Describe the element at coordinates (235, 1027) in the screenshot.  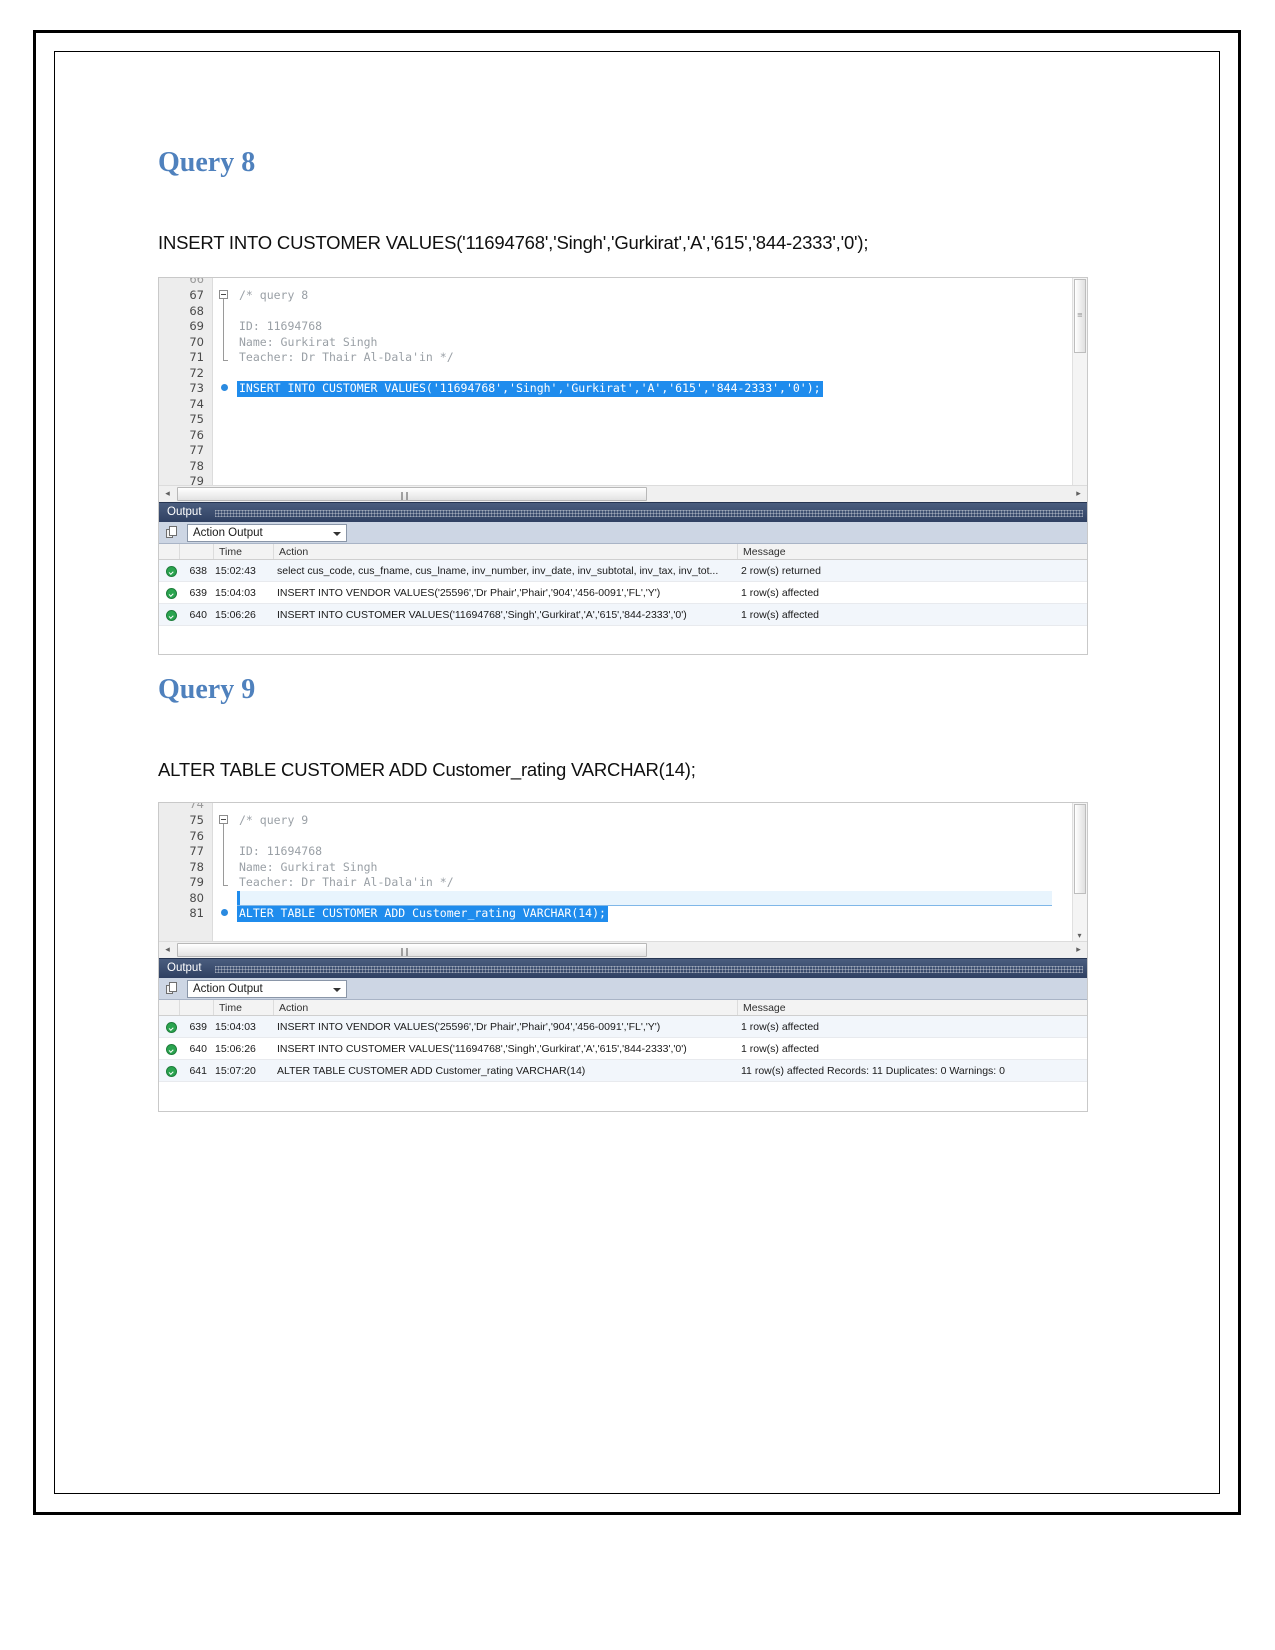
I see `row-time: 15:04:03` at that location.